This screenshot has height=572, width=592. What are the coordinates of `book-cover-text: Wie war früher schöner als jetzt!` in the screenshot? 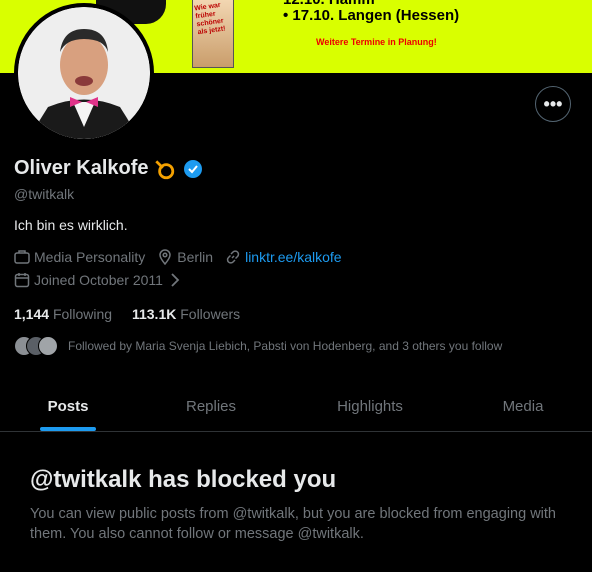 It's located at (209, 19).